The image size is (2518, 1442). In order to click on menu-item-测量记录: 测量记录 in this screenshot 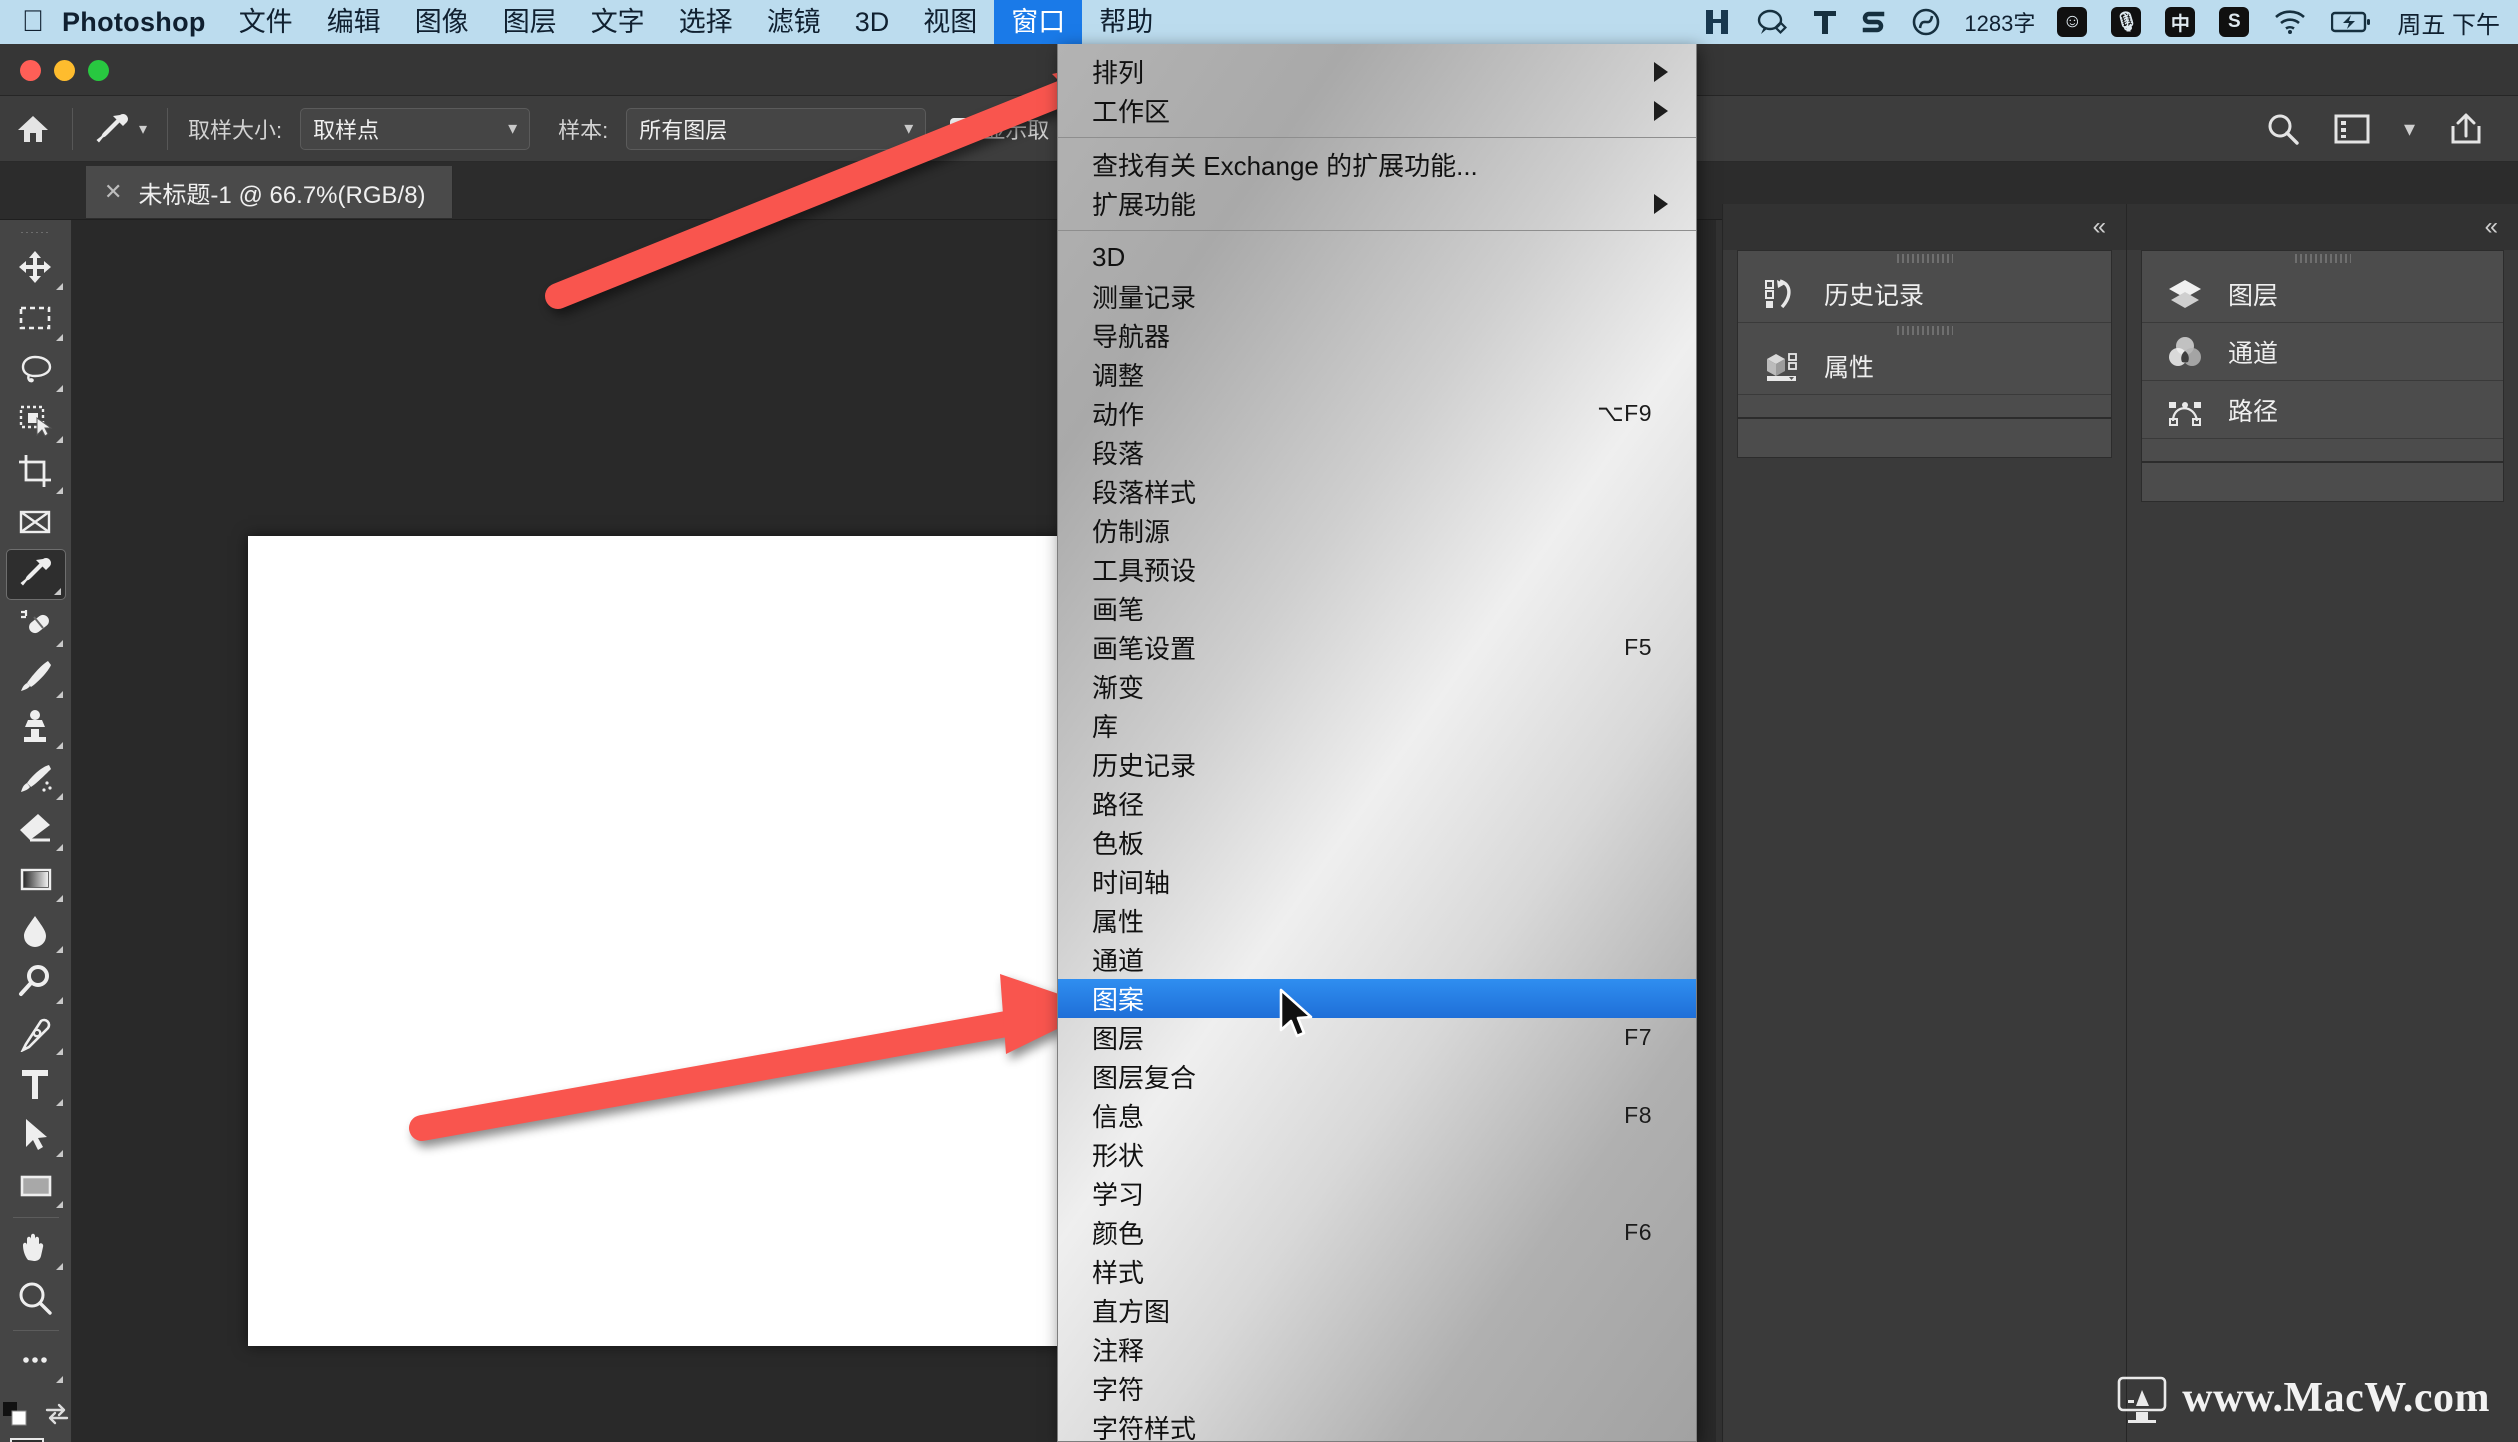, I will do `click(1377, 296)`.